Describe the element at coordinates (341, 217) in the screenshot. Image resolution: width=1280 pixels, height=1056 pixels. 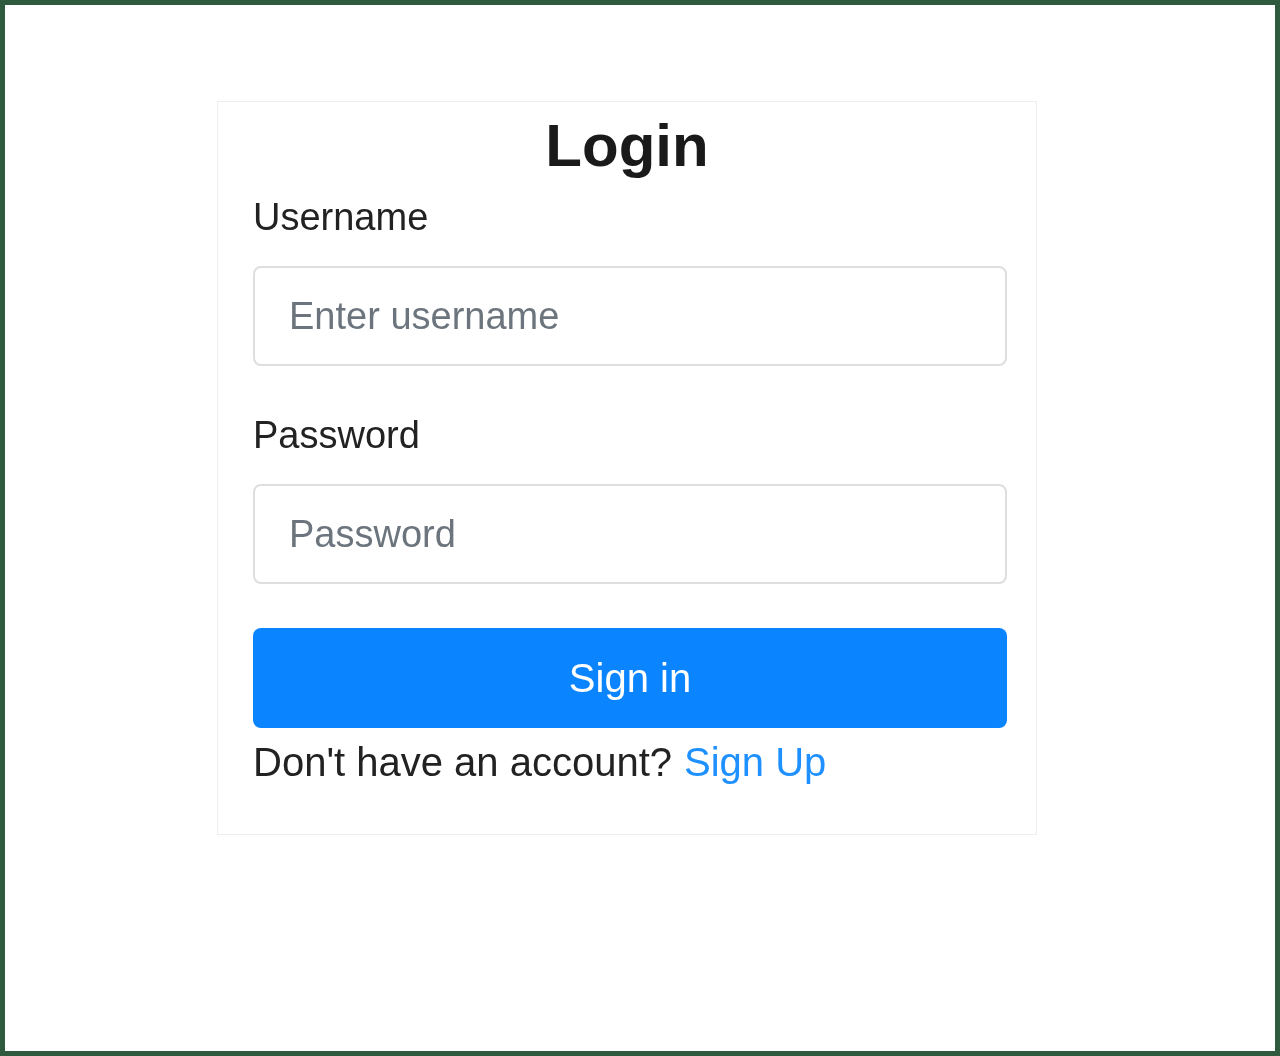
I see `field-label: Username` at that location.